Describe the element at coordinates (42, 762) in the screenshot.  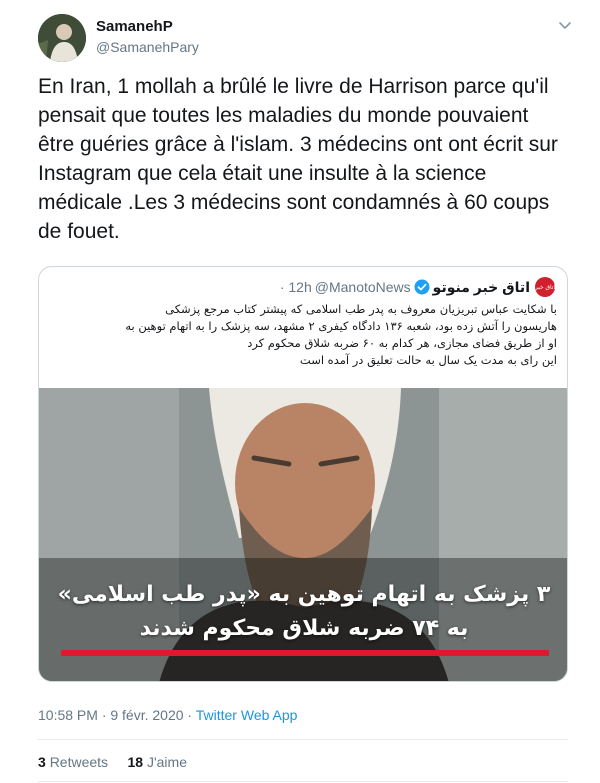
I see `retweets-count: 3` at that location.